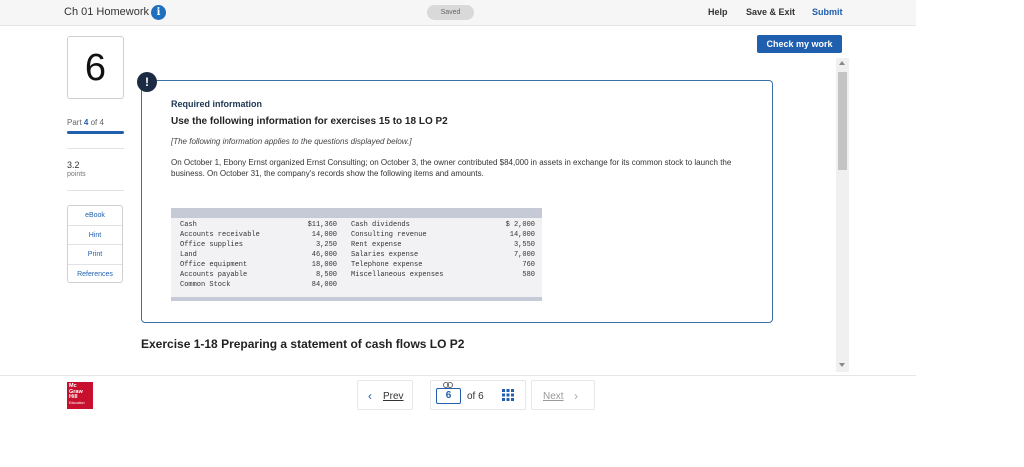 This screenshot has width=1024, height=467. I want to click on table-row: Office supplies 3,250 Rent expense 3,550, so click(356, 245).